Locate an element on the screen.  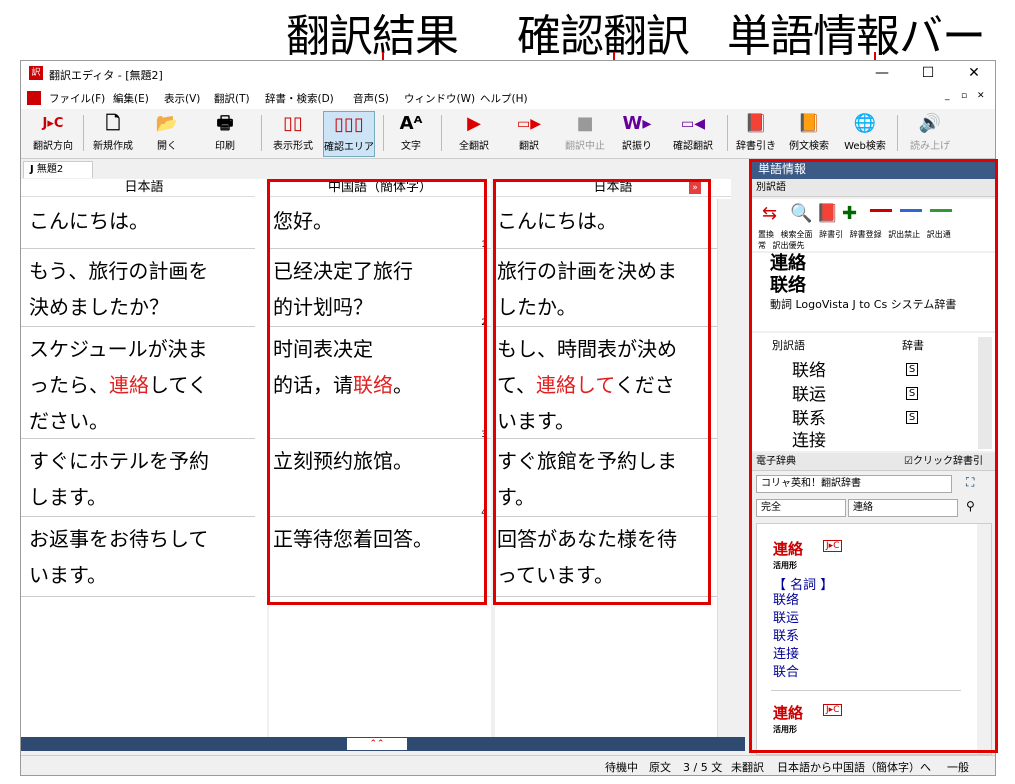
translate-all-button: ▶ 全翻訳 is located at coordinates (474, 134).